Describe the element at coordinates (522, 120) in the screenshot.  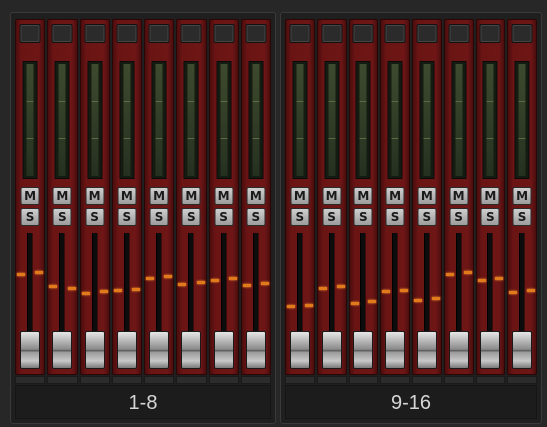
I see `meter-fill` at that location.